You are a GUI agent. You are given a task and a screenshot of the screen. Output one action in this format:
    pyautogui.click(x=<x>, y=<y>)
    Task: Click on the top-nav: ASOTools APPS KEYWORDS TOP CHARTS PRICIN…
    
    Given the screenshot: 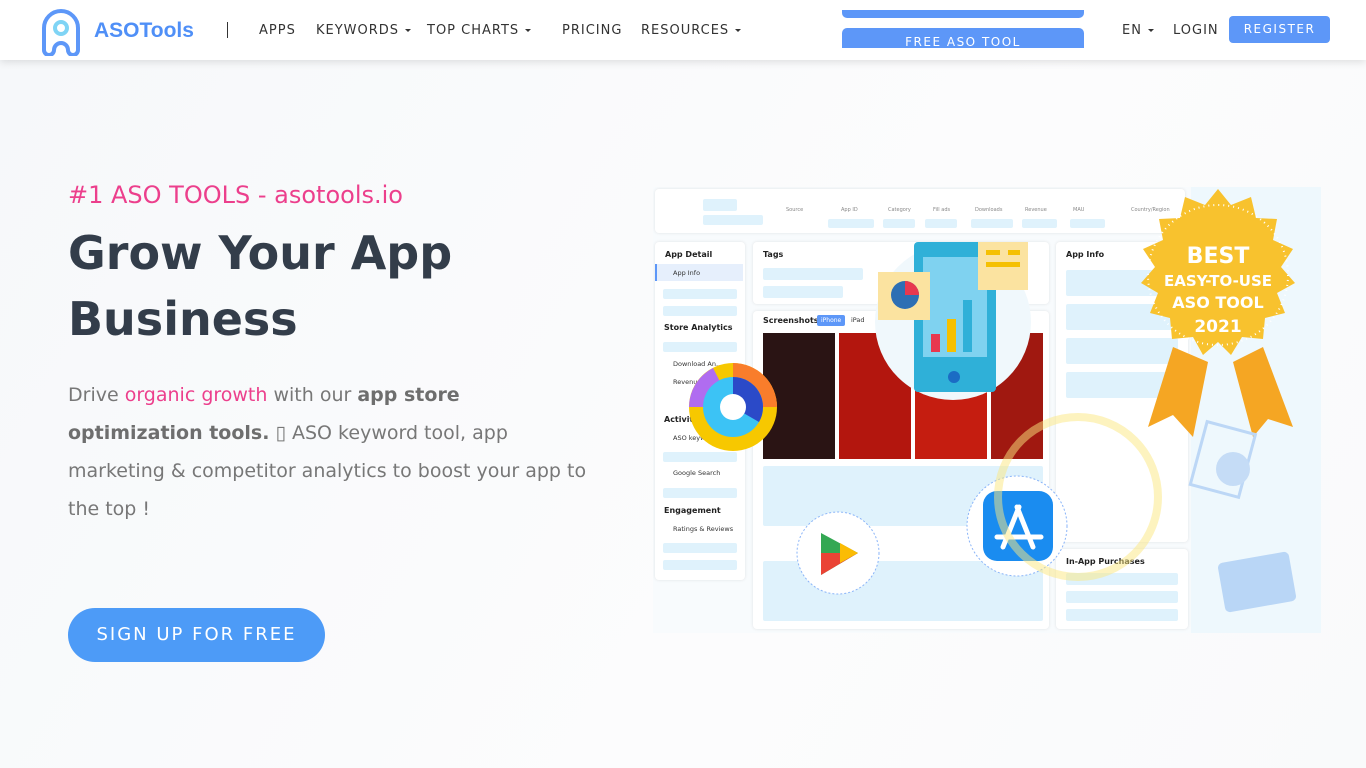 What is the action you would take?
    pyautogui.click(x=683, y=30)
    